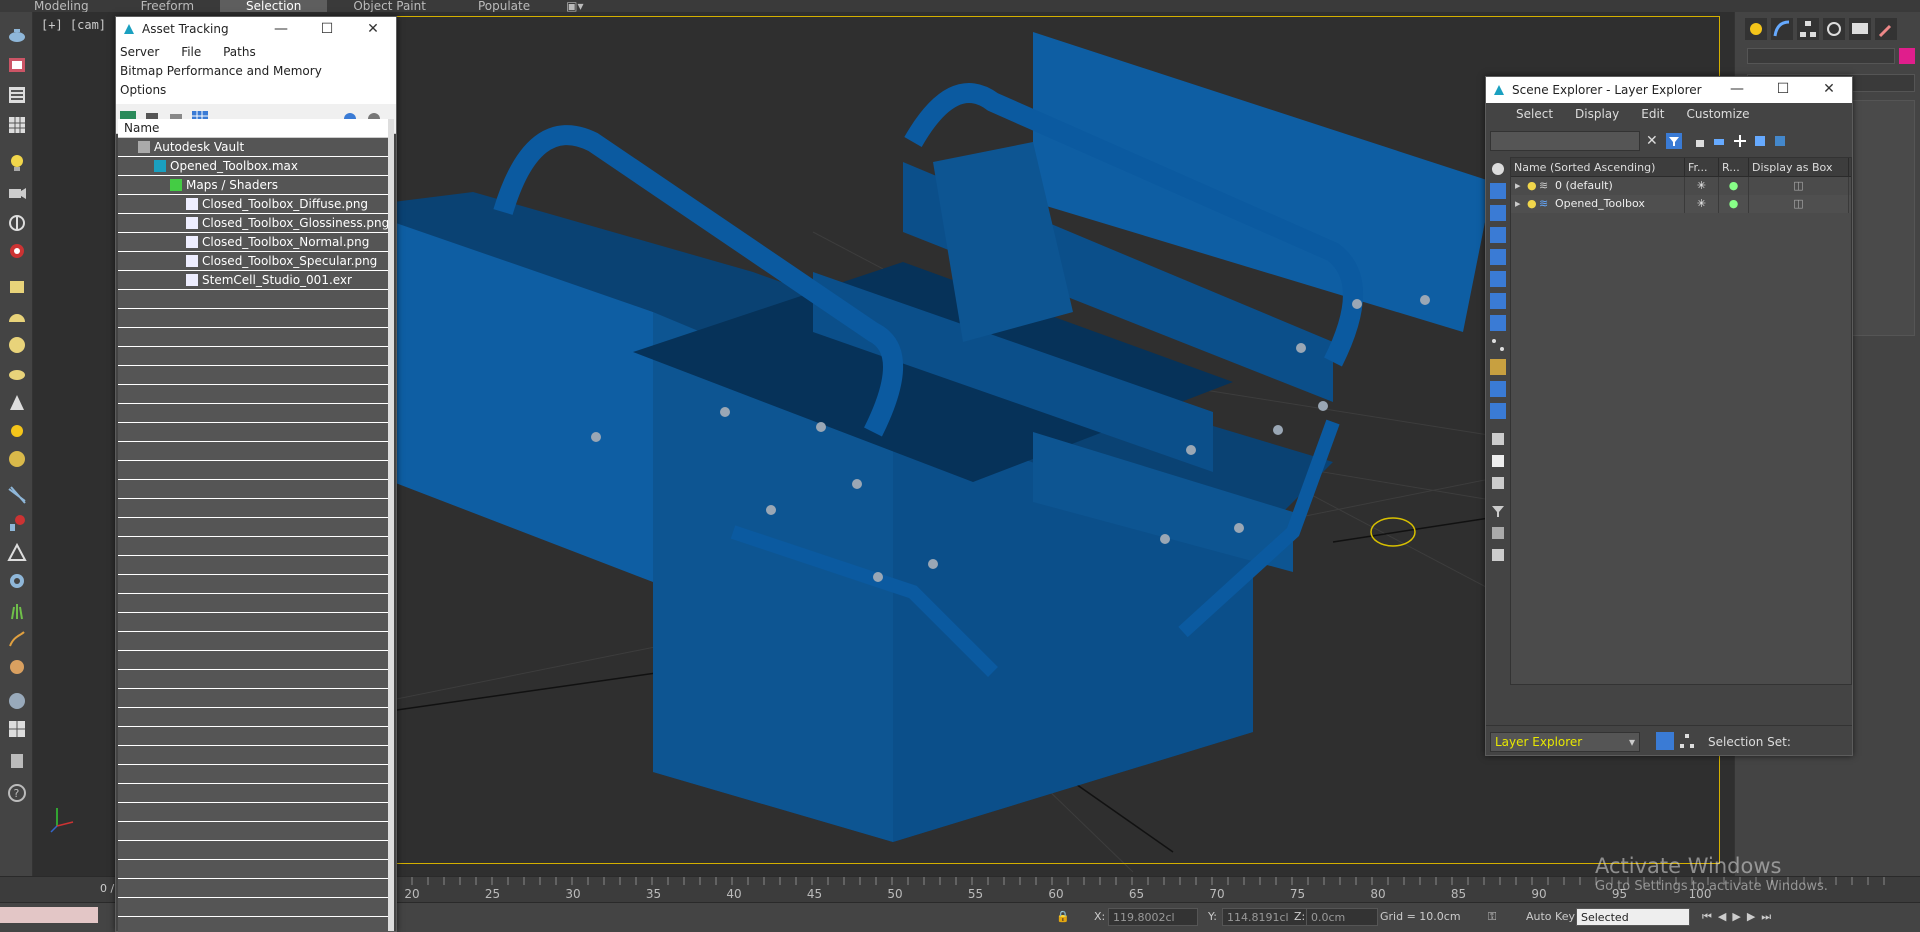 This screenshot has height=932, width=1920. I want to click on column-display-as-box-header: Display as Box, so click(1799, 167).